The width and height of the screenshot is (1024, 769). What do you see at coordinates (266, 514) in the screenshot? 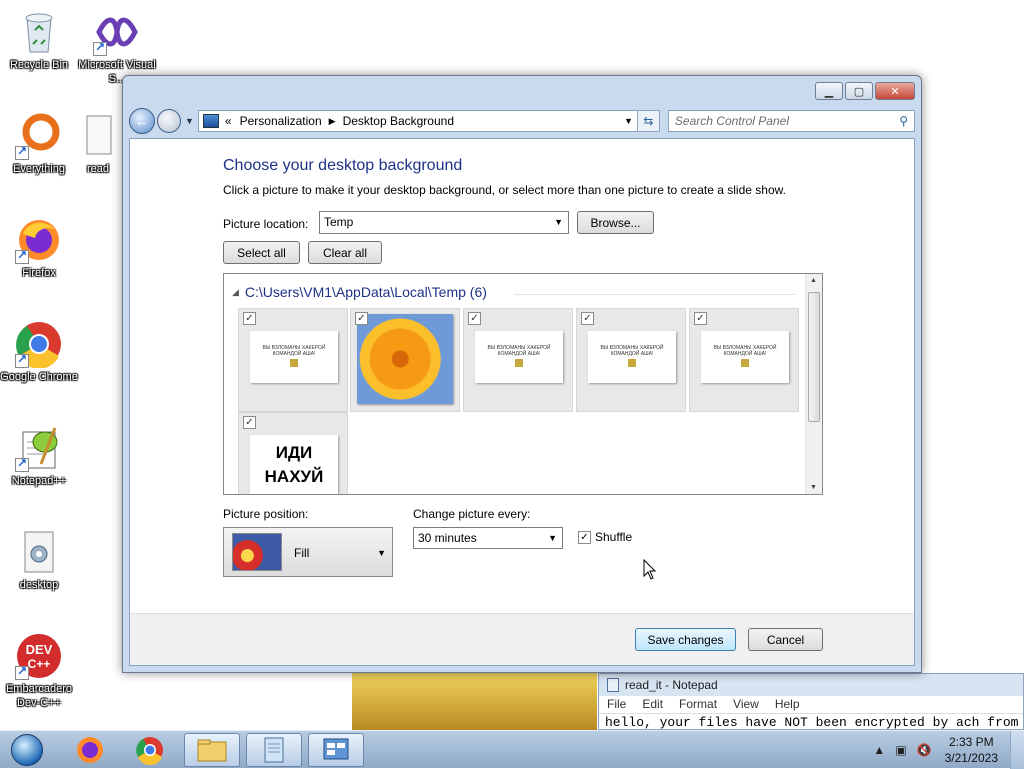
I see `picture-position-label: Picture position:` at bounding box center [266, 514].